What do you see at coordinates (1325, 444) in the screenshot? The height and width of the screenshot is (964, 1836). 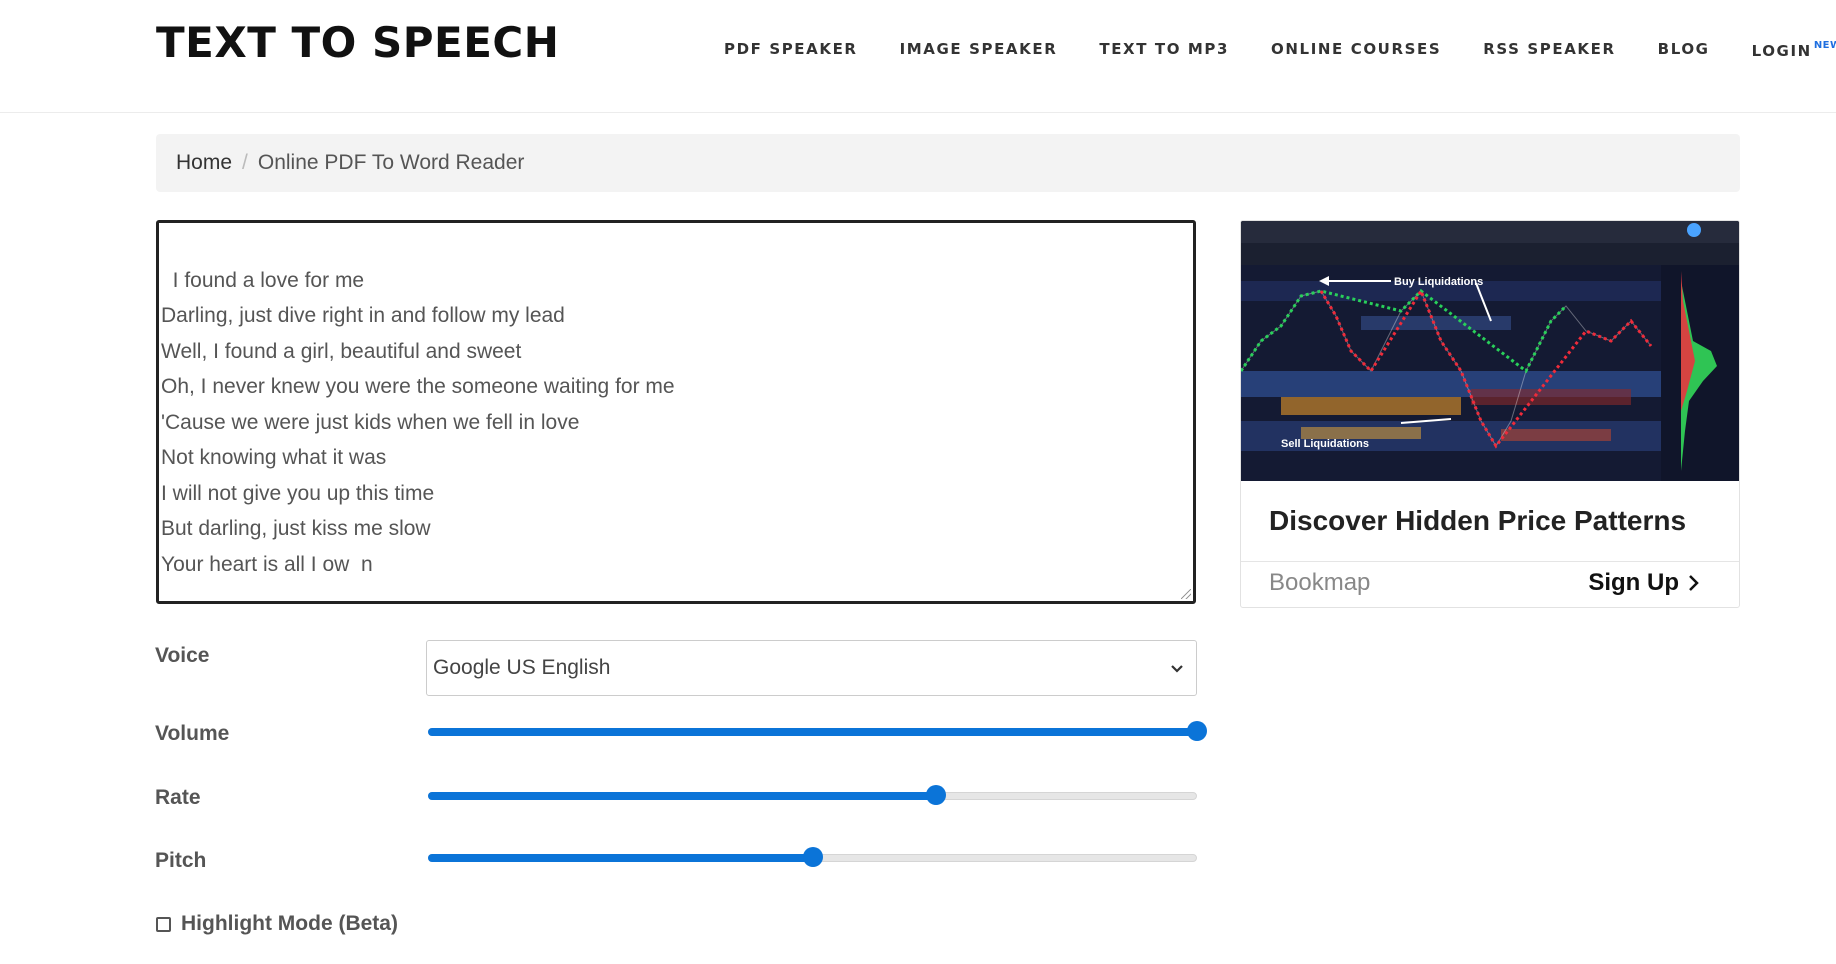 I see `ad-annotation-sell: Sell Liquidations` at bounding box center [1325, 444].